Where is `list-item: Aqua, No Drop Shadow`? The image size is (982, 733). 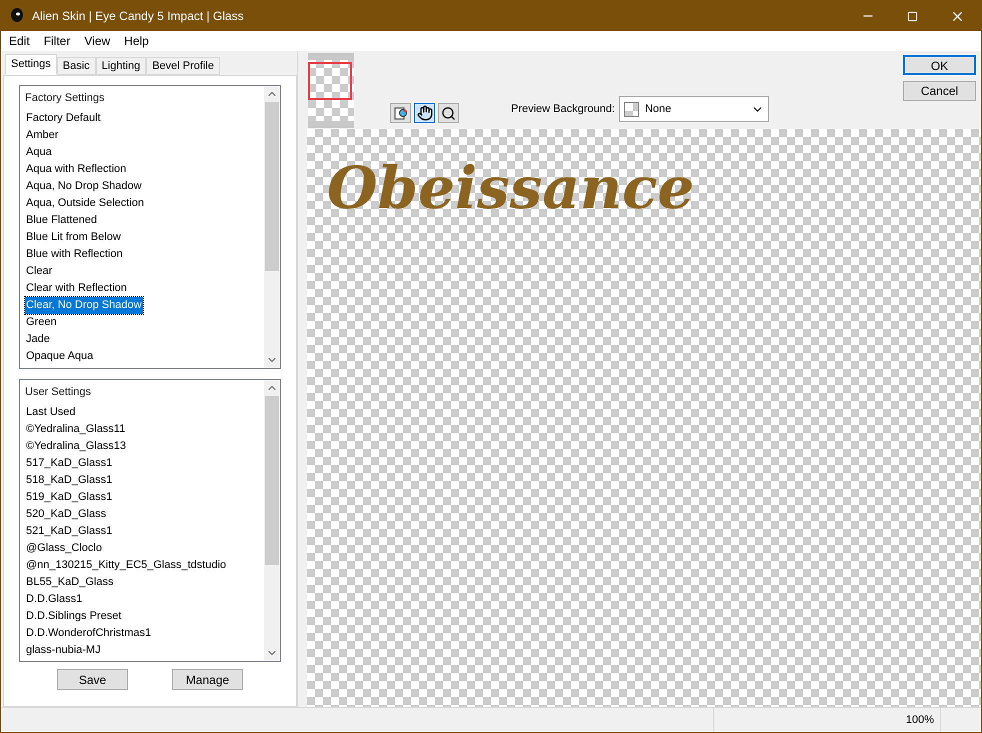 list-item: Aqua, No Drop Shadow is located at coordinates (84, 186).